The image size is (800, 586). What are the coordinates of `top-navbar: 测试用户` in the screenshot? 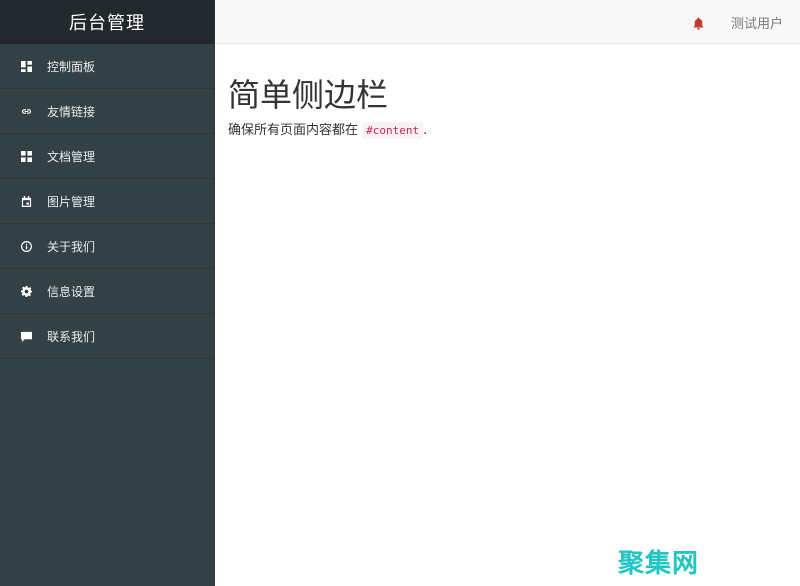 It's located at (507, 22).